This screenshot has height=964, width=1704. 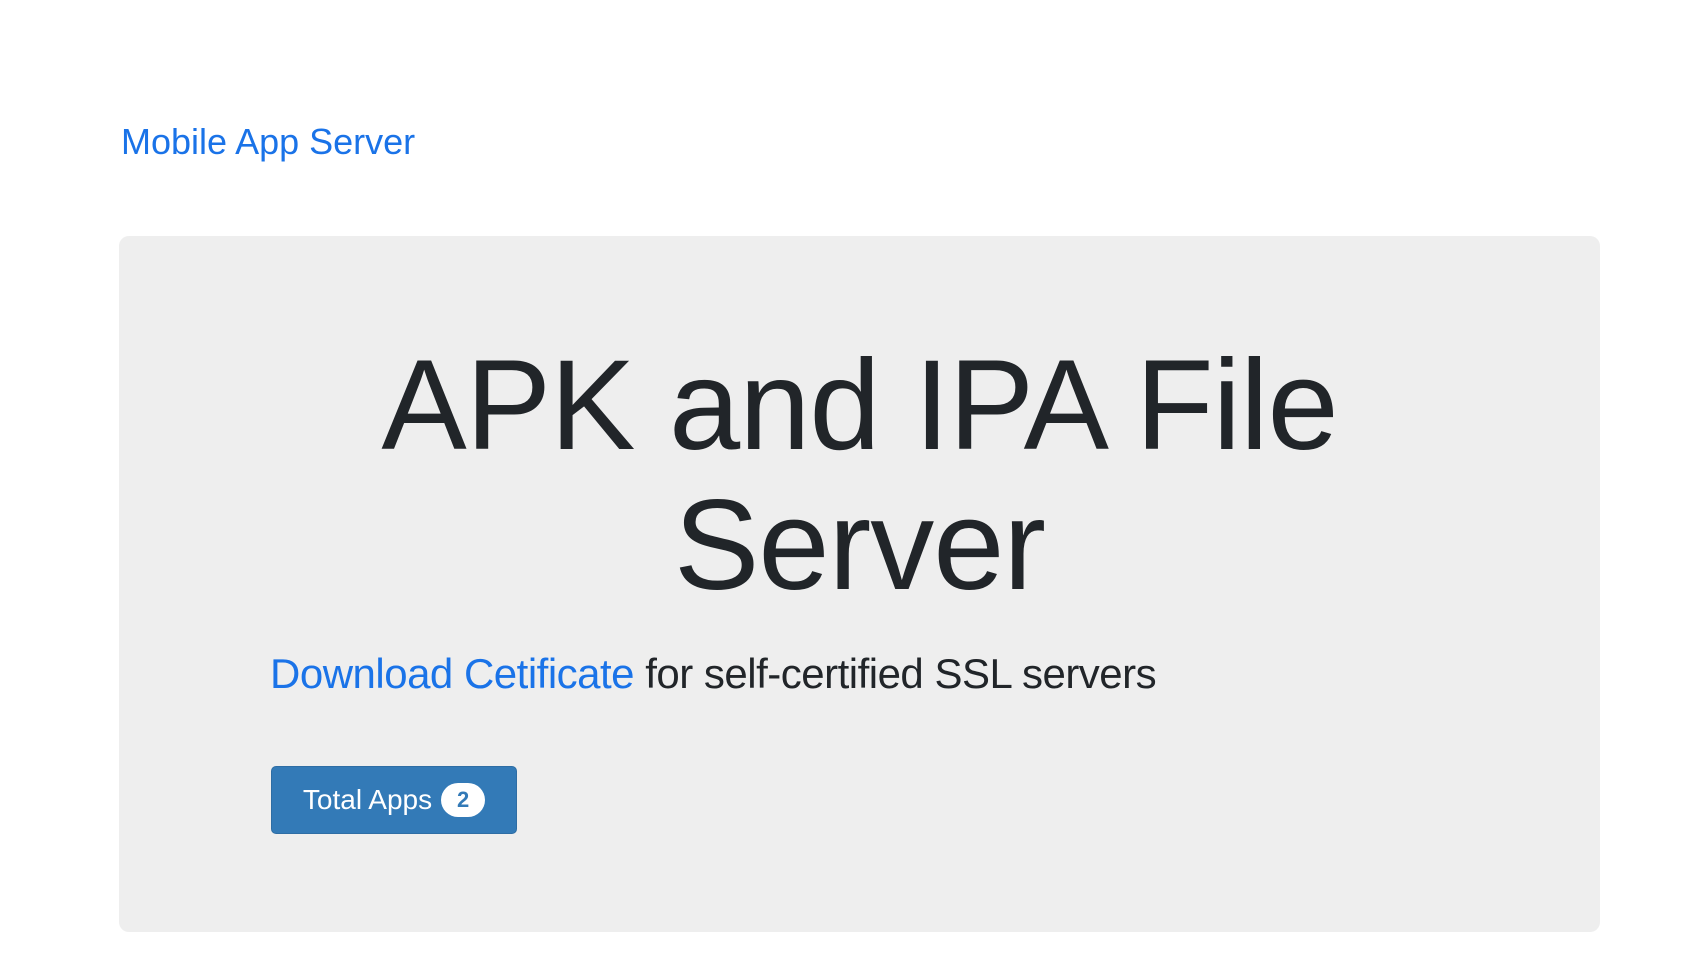 I want to click on page-title-line-1: APK and IPA File, so click(x=859, y=405).